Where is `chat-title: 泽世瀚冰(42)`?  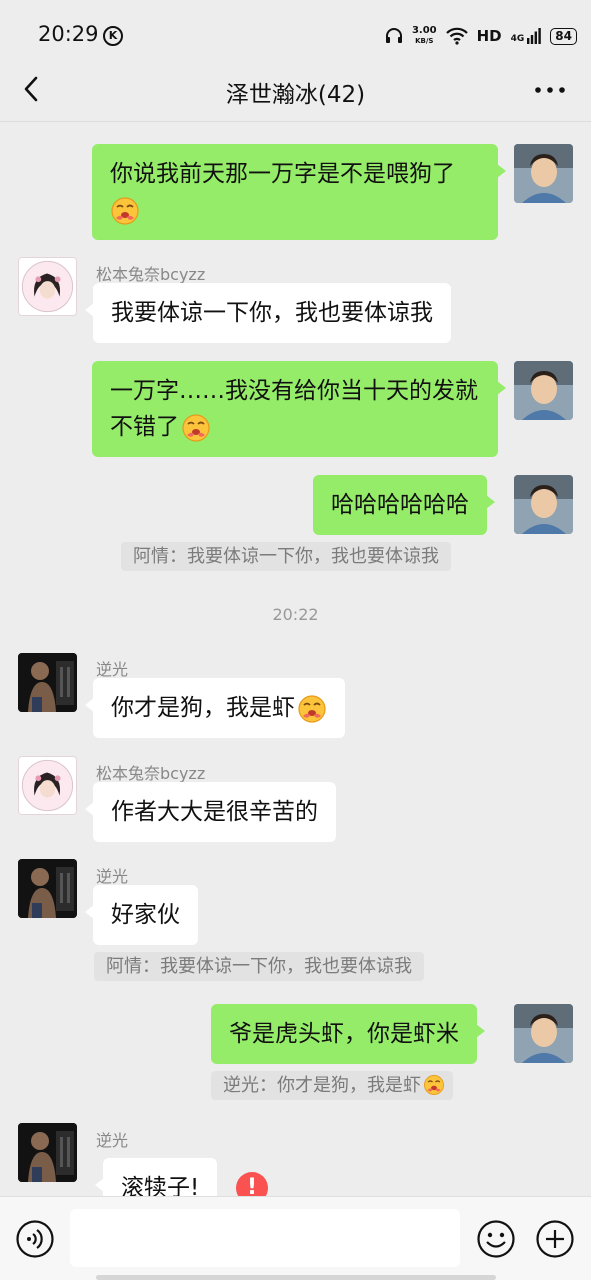 chat-title: 泽世瀚冰(42) is located at coordinates (295, 95).